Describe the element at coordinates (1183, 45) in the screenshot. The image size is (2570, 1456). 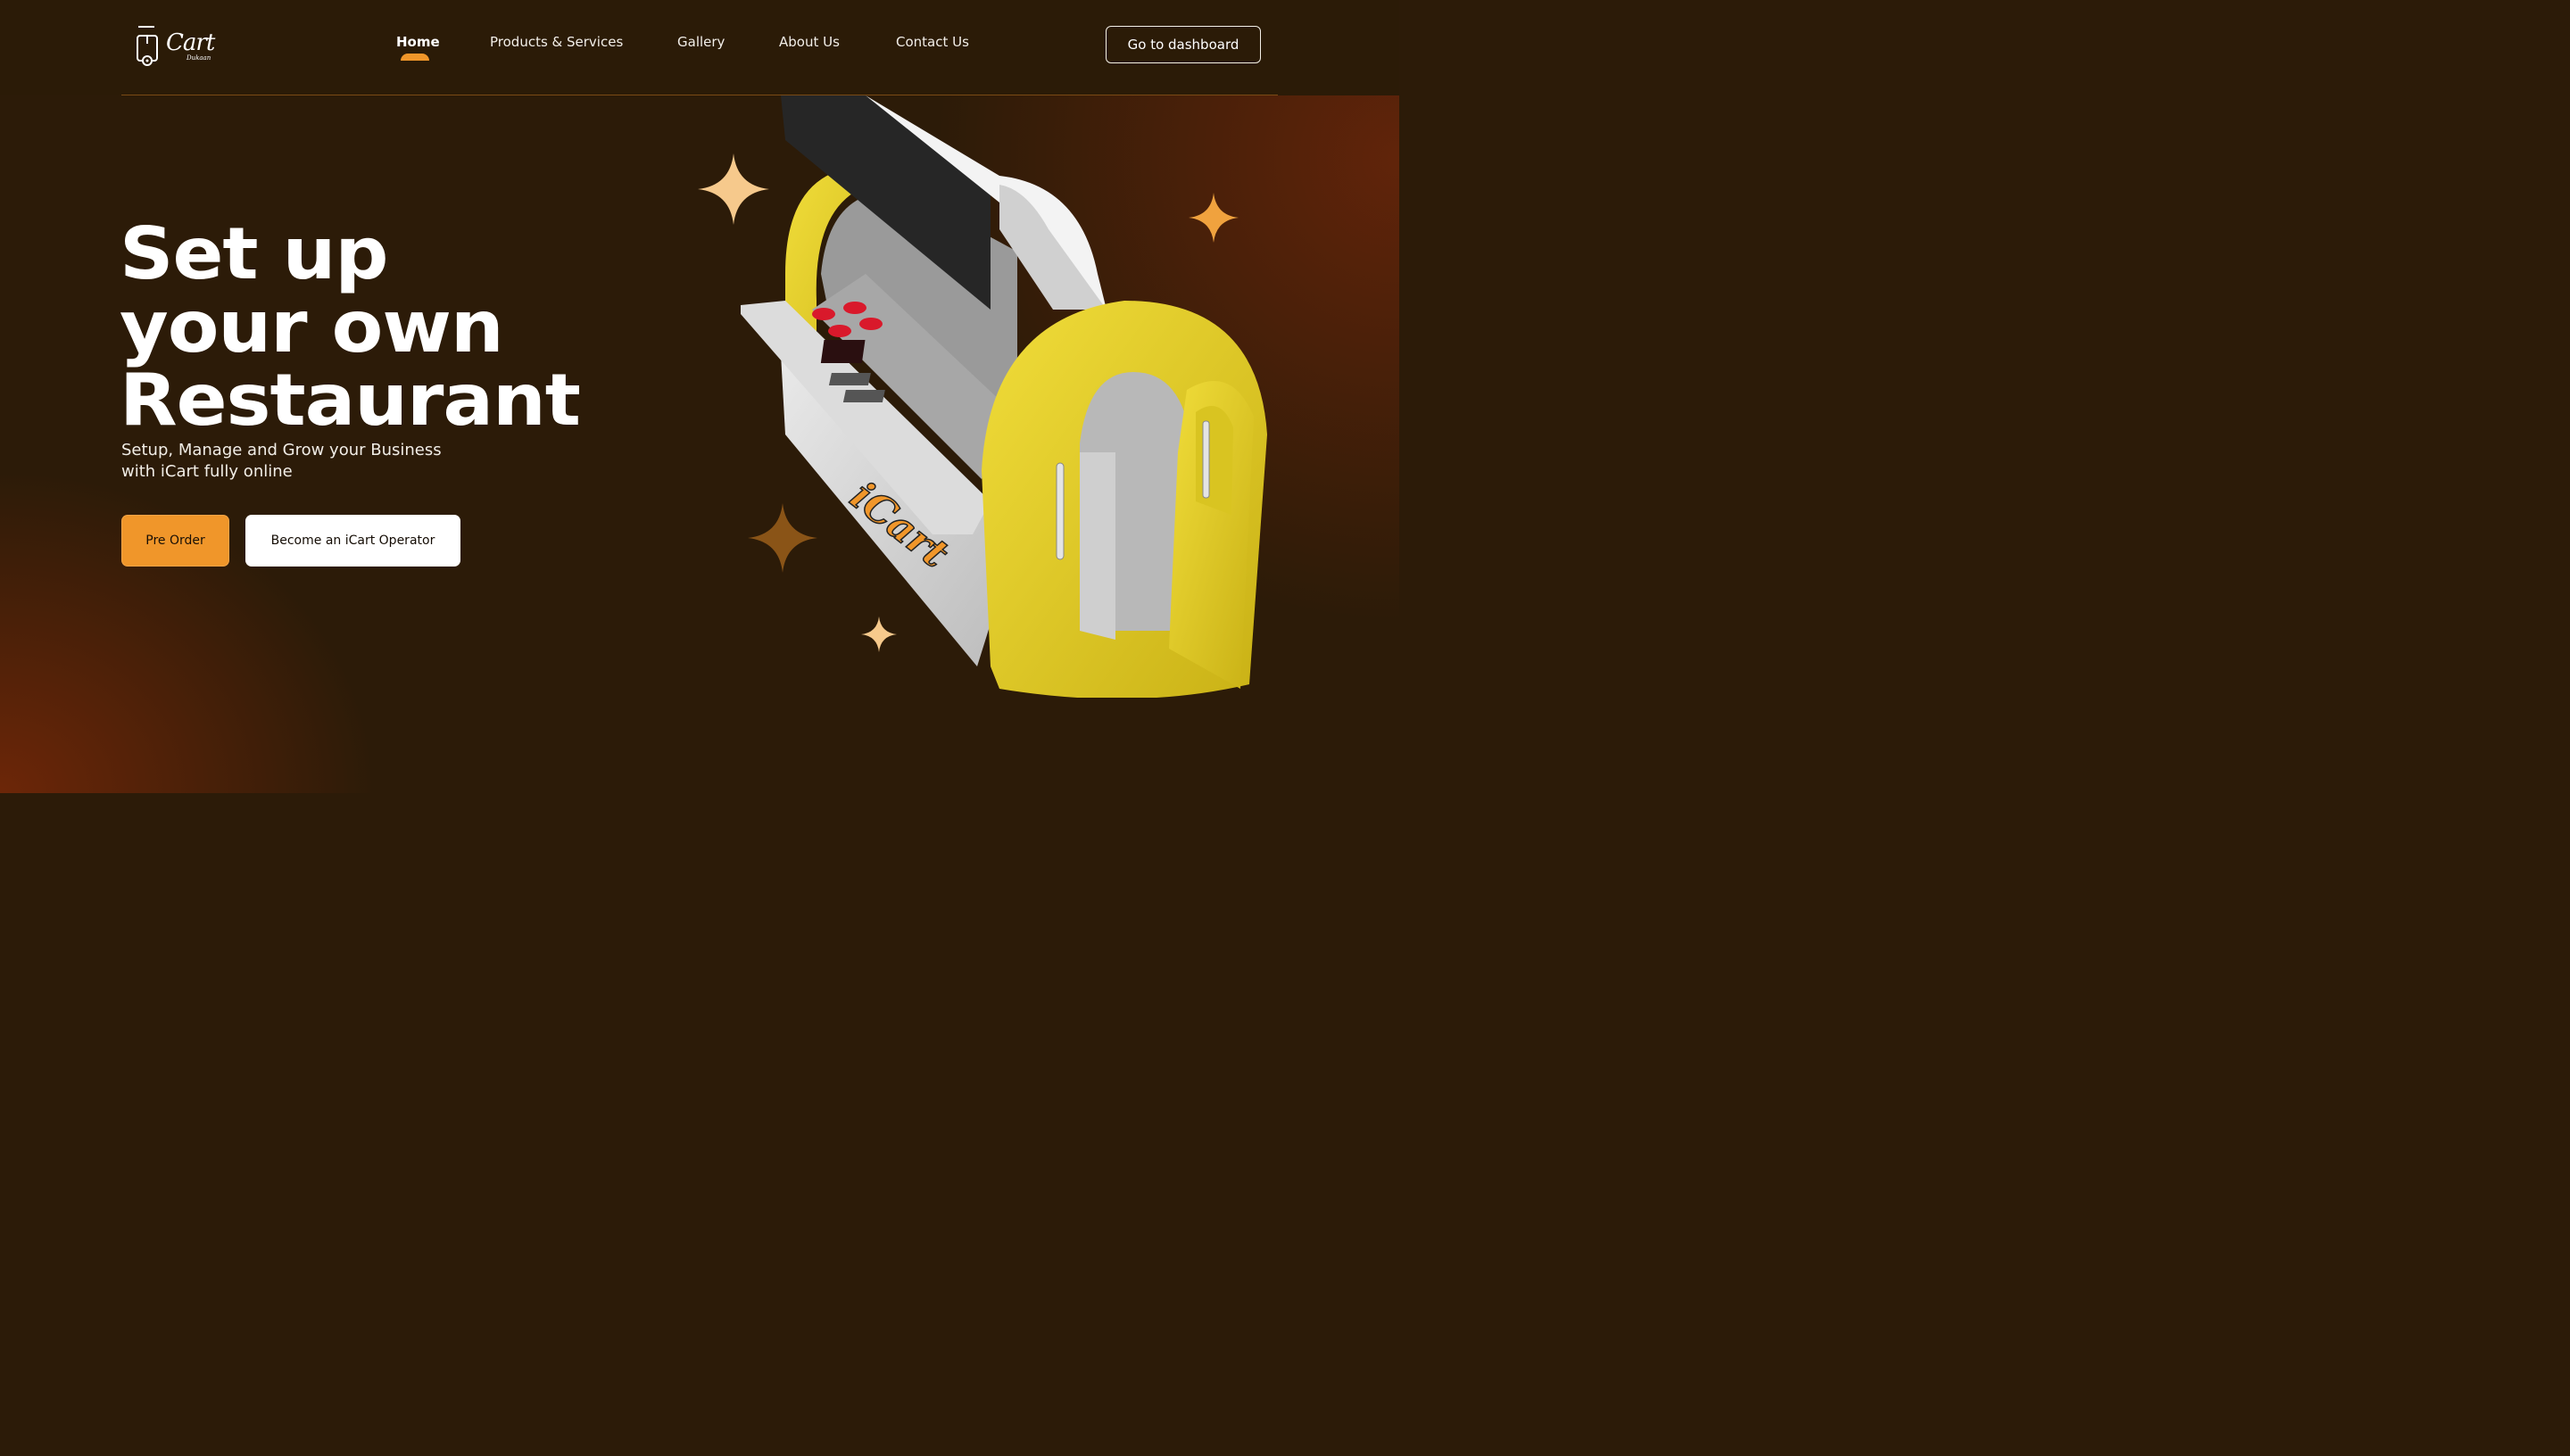
I see `go-to-dashboard-button: Go to dashboard` at that location.